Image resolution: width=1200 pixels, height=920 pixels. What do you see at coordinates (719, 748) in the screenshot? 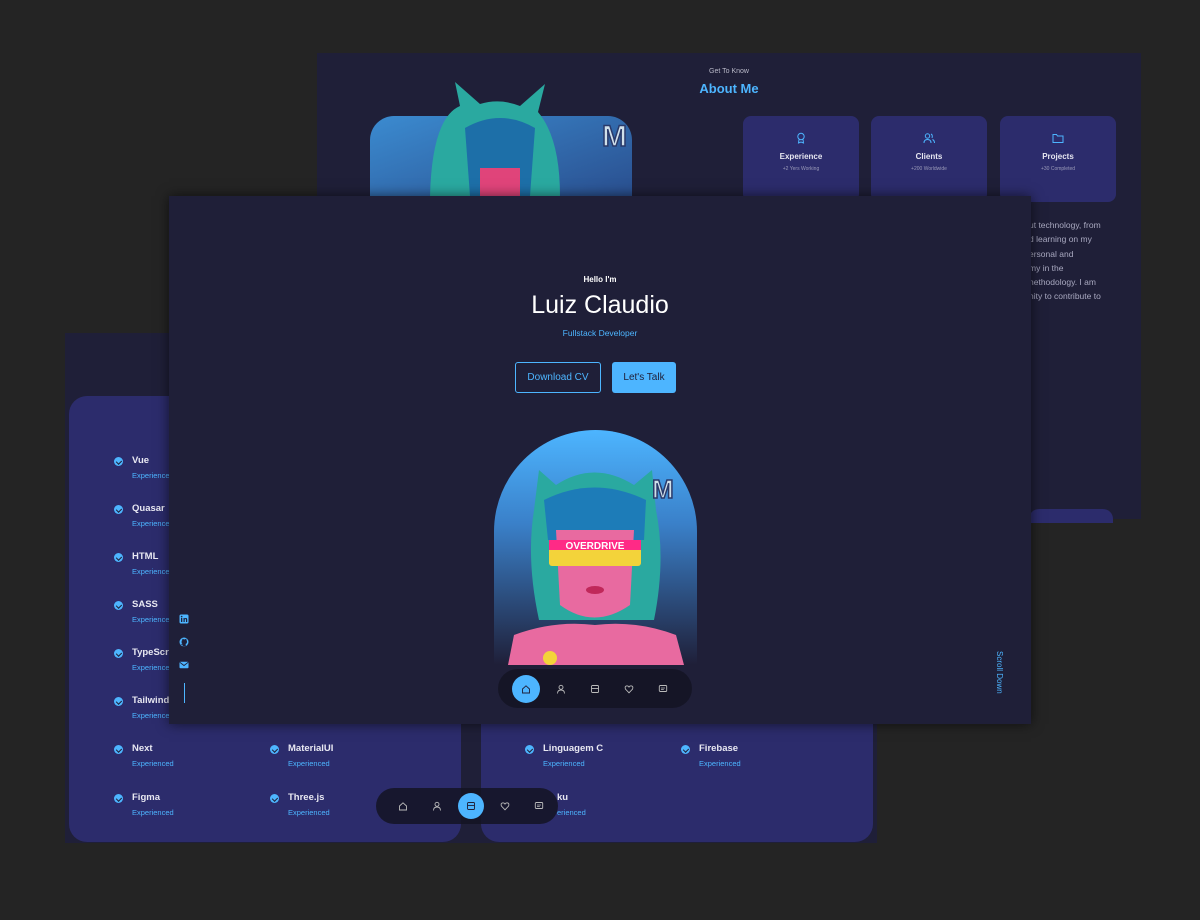
I see `skill-name: Firebase` at bounding box center [719, 748].